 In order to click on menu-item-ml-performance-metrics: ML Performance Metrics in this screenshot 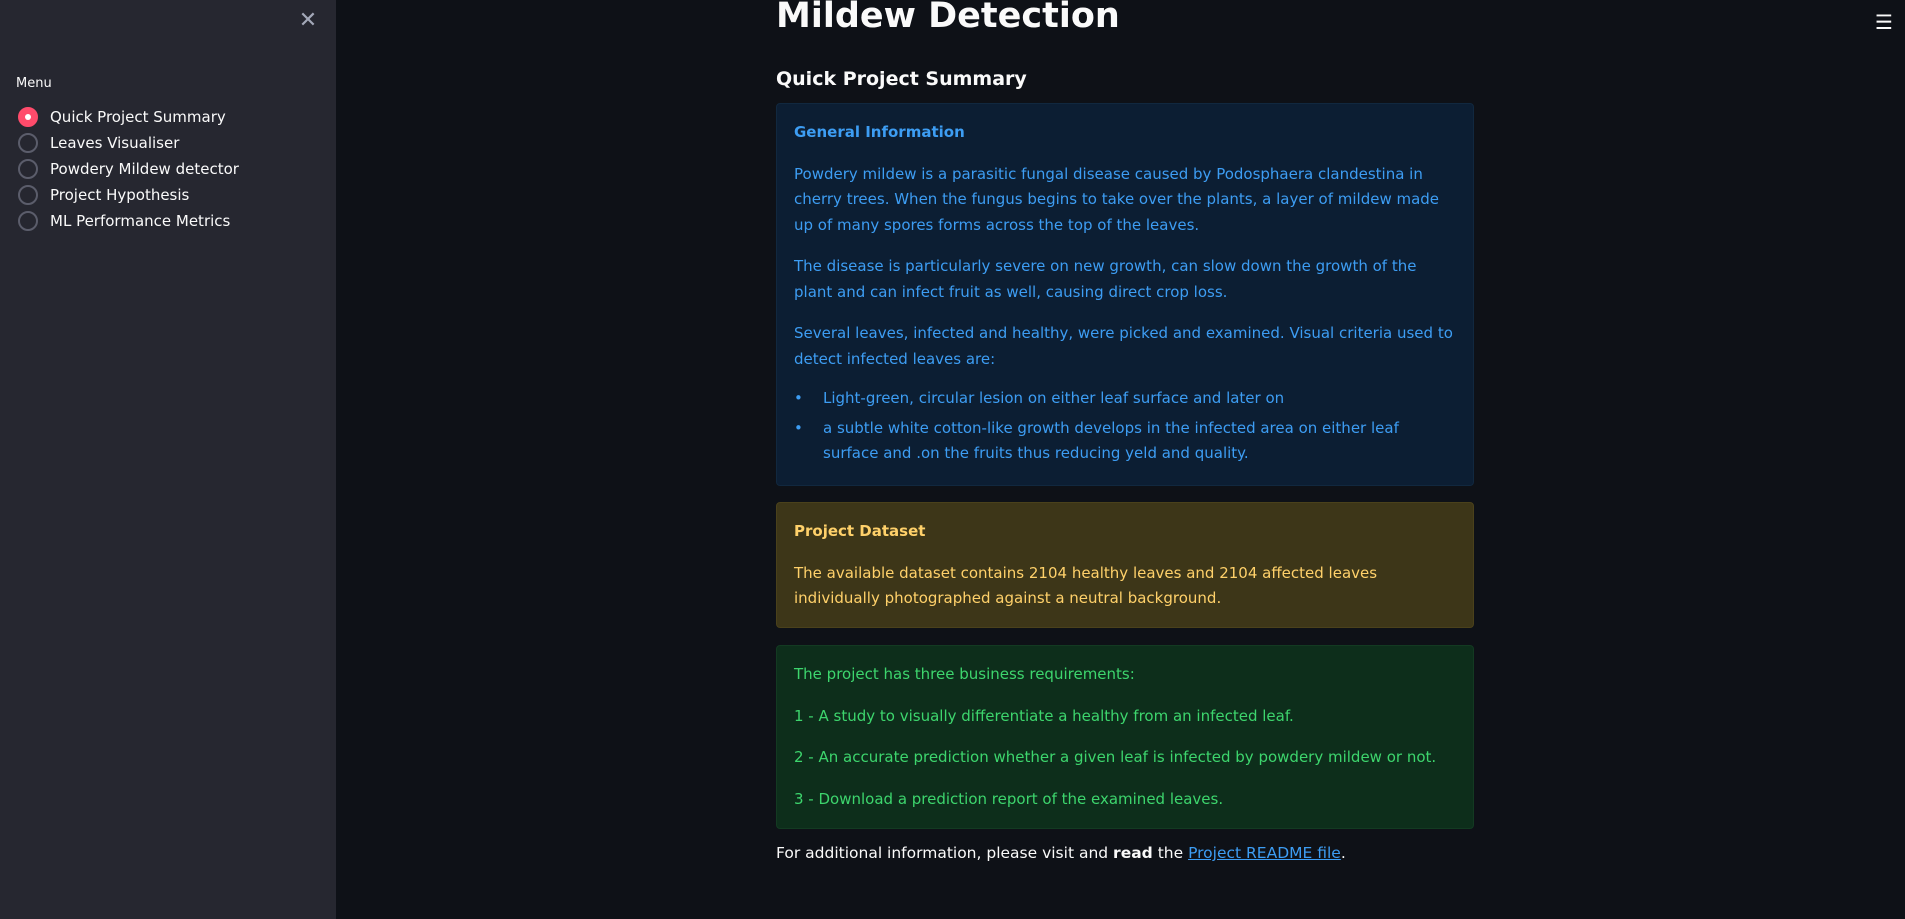, I will do `click(128, 221)`.